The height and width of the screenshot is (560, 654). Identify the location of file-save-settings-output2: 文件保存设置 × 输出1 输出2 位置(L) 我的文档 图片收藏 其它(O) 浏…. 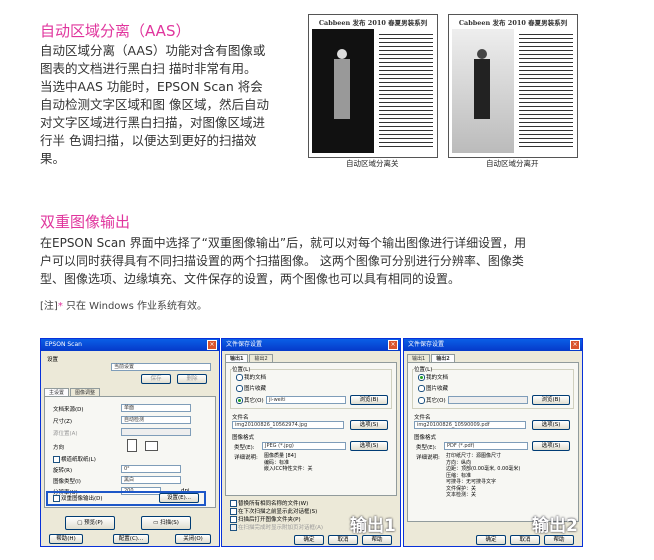
(493, 442).